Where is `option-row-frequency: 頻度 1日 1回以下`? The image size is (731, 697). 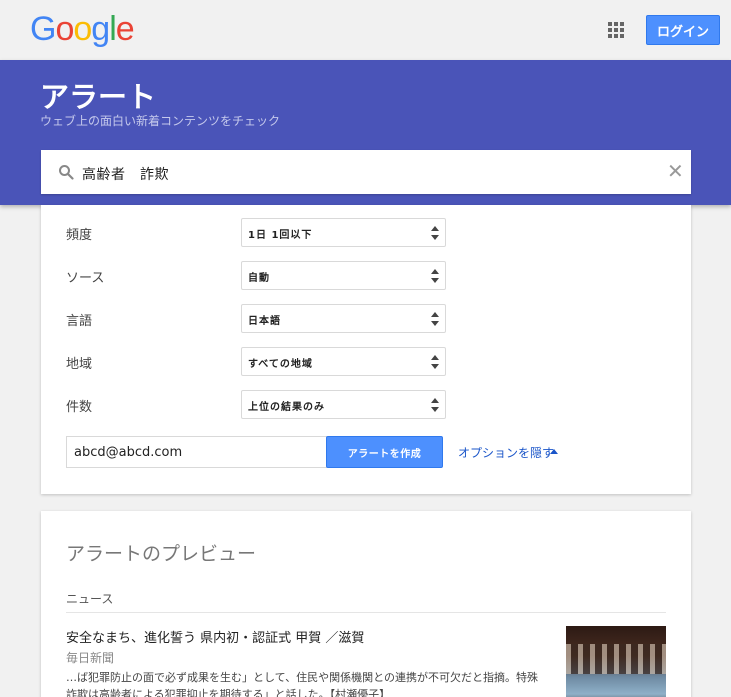 option-row-frequency: 頻度 1日 1回以下 is located at coordinates (366, 232).